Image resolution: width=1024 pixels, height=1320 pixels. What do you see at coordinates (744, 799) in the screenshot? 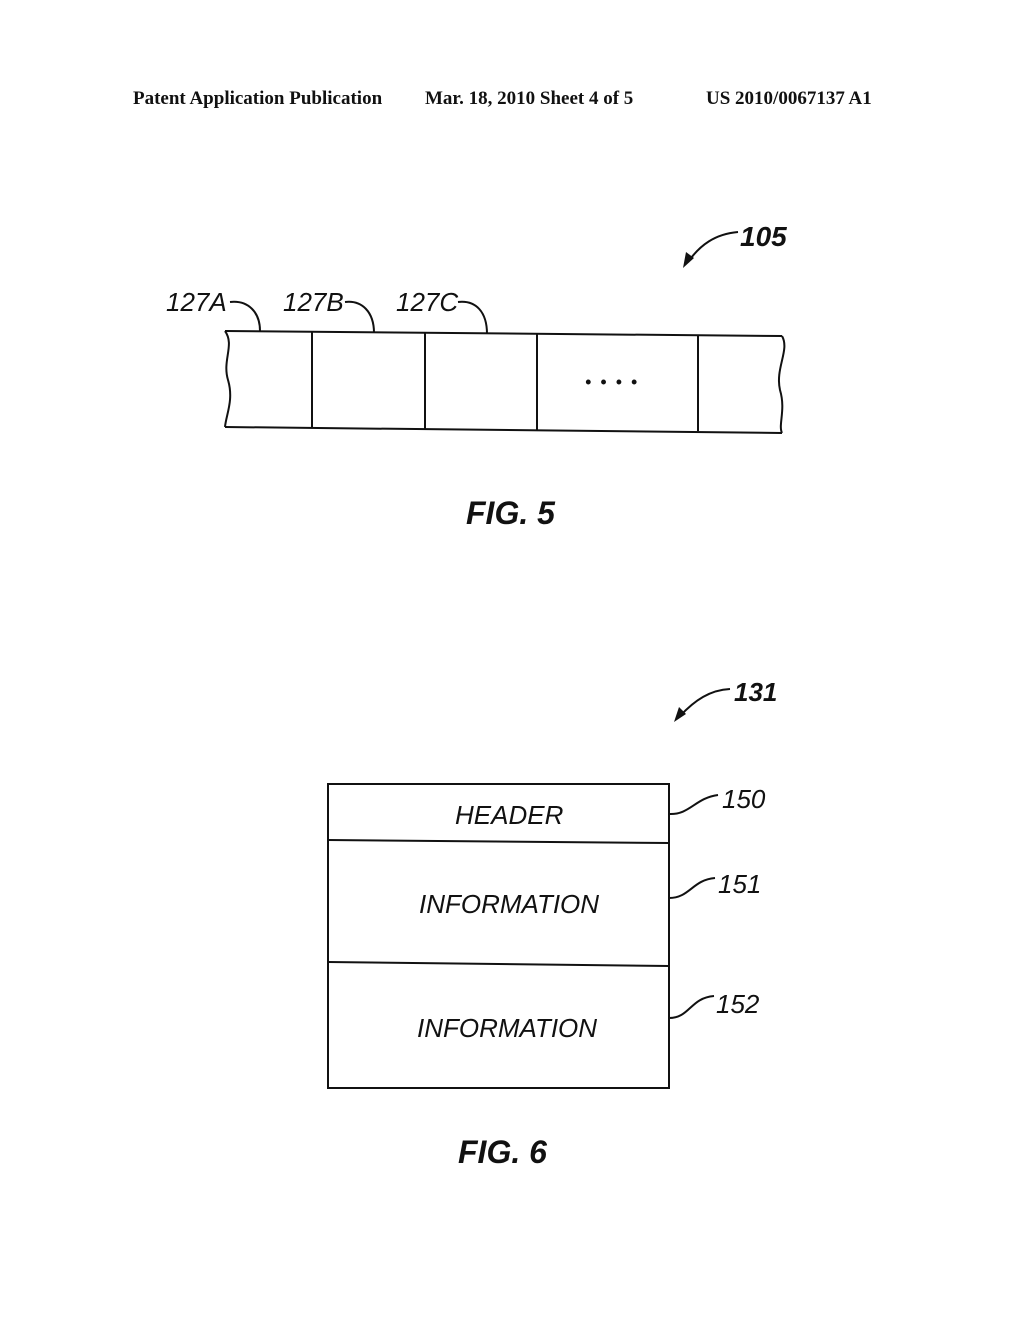
I see `ref-label-150: 150` at bounding box center [744, 799].